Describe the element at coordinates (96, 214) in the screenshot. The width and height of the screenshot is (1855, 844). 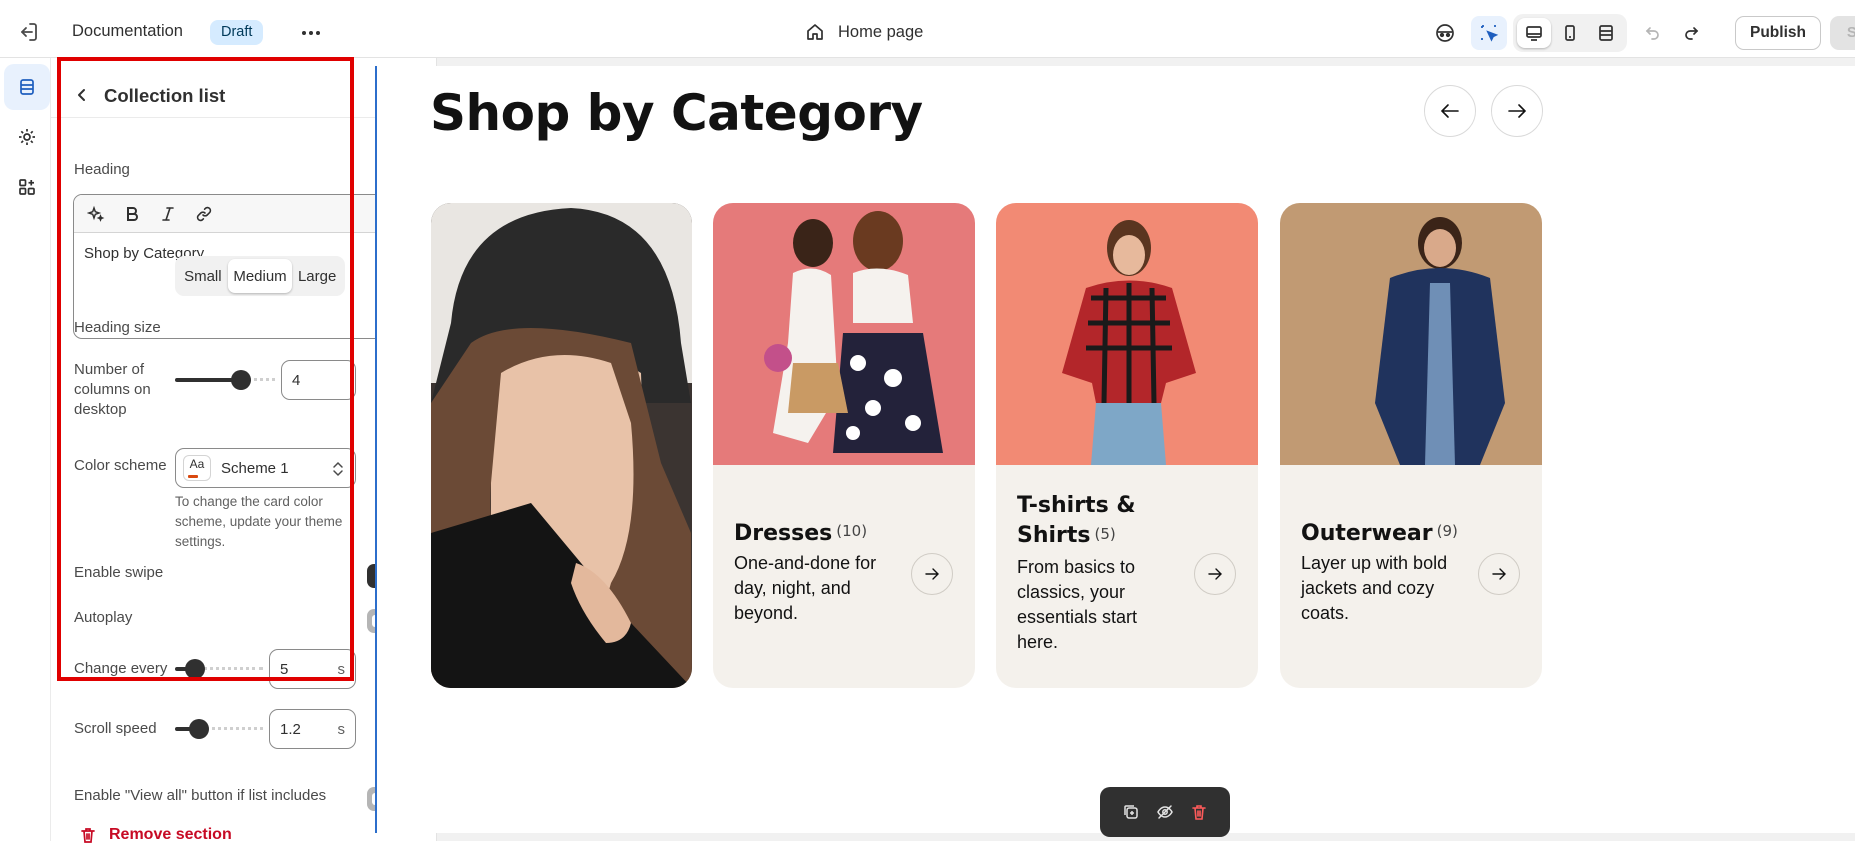
I see `ai-sparkle-icon` at that location.